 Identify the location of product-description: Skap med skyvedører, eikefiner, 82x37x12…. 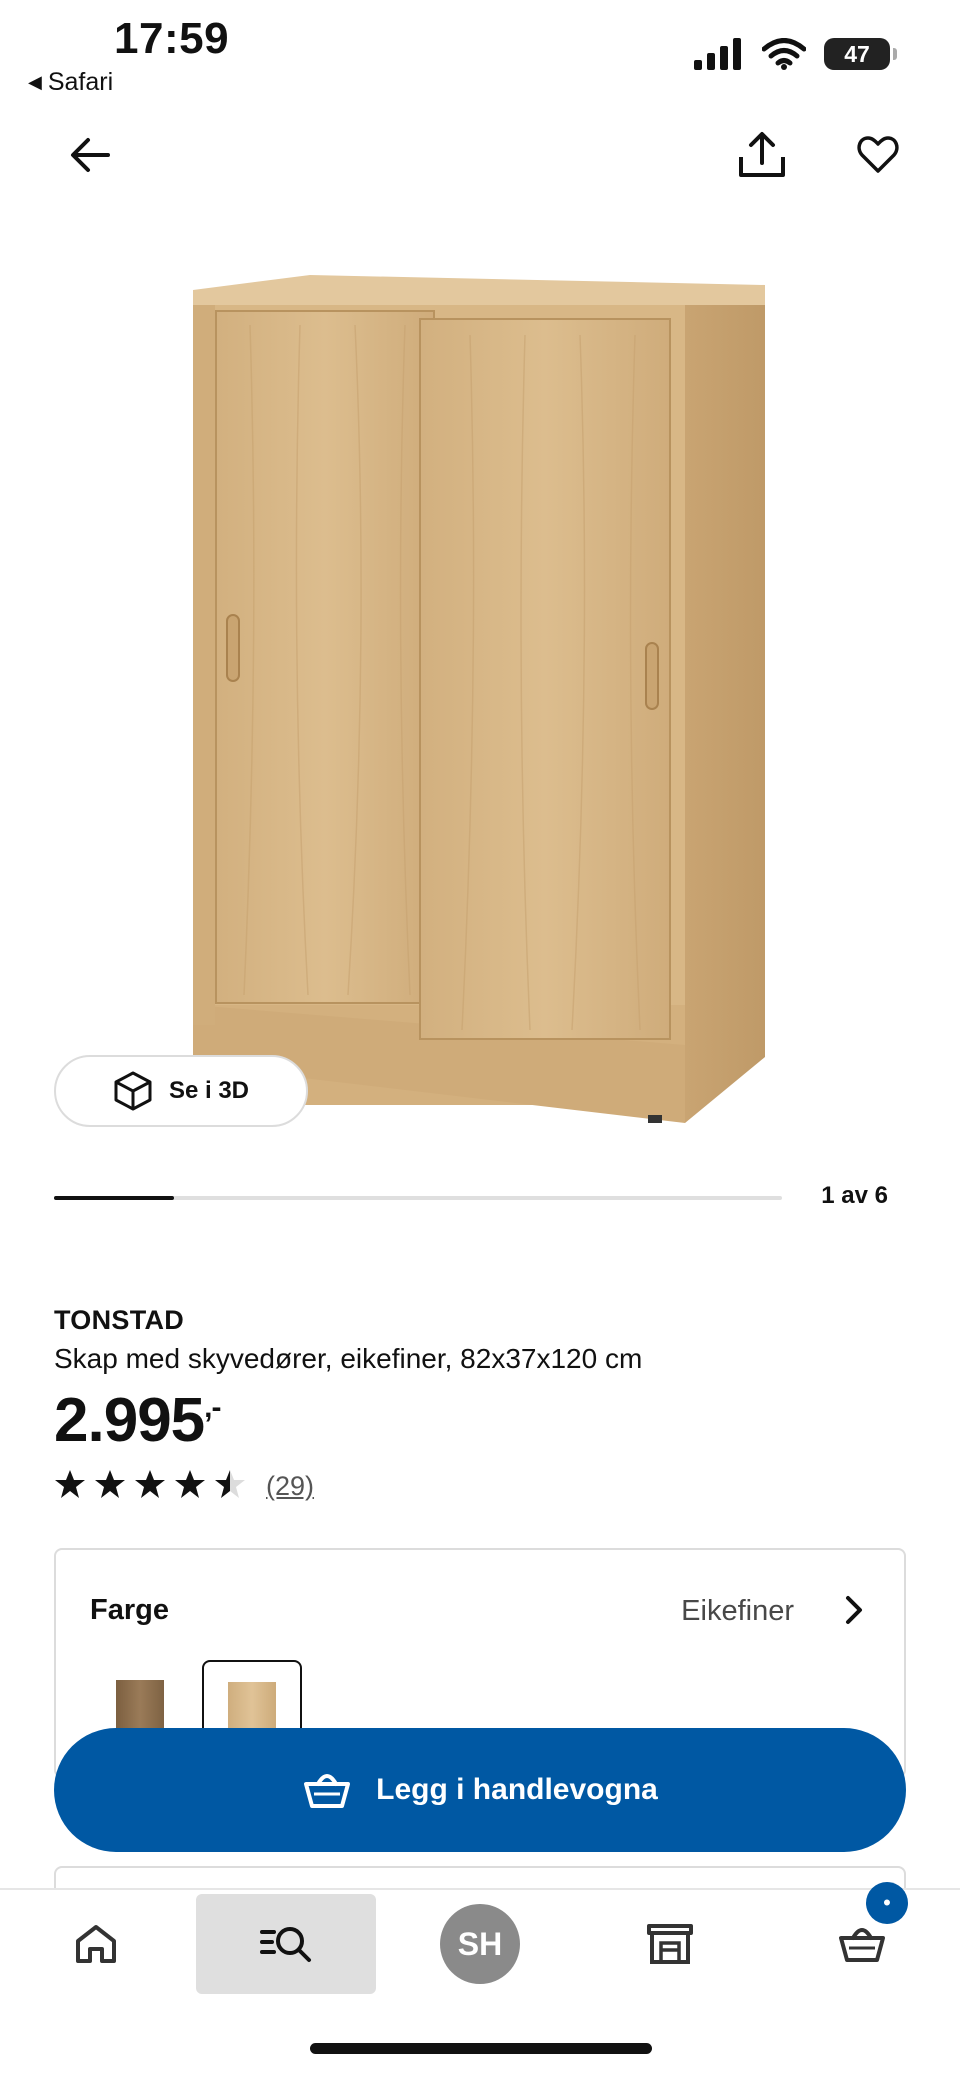
(348, 1358).